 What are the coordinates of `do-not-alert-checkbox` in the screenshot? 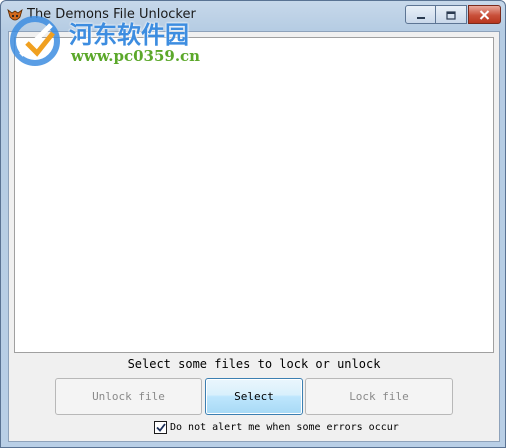 It's located at (160, 427).